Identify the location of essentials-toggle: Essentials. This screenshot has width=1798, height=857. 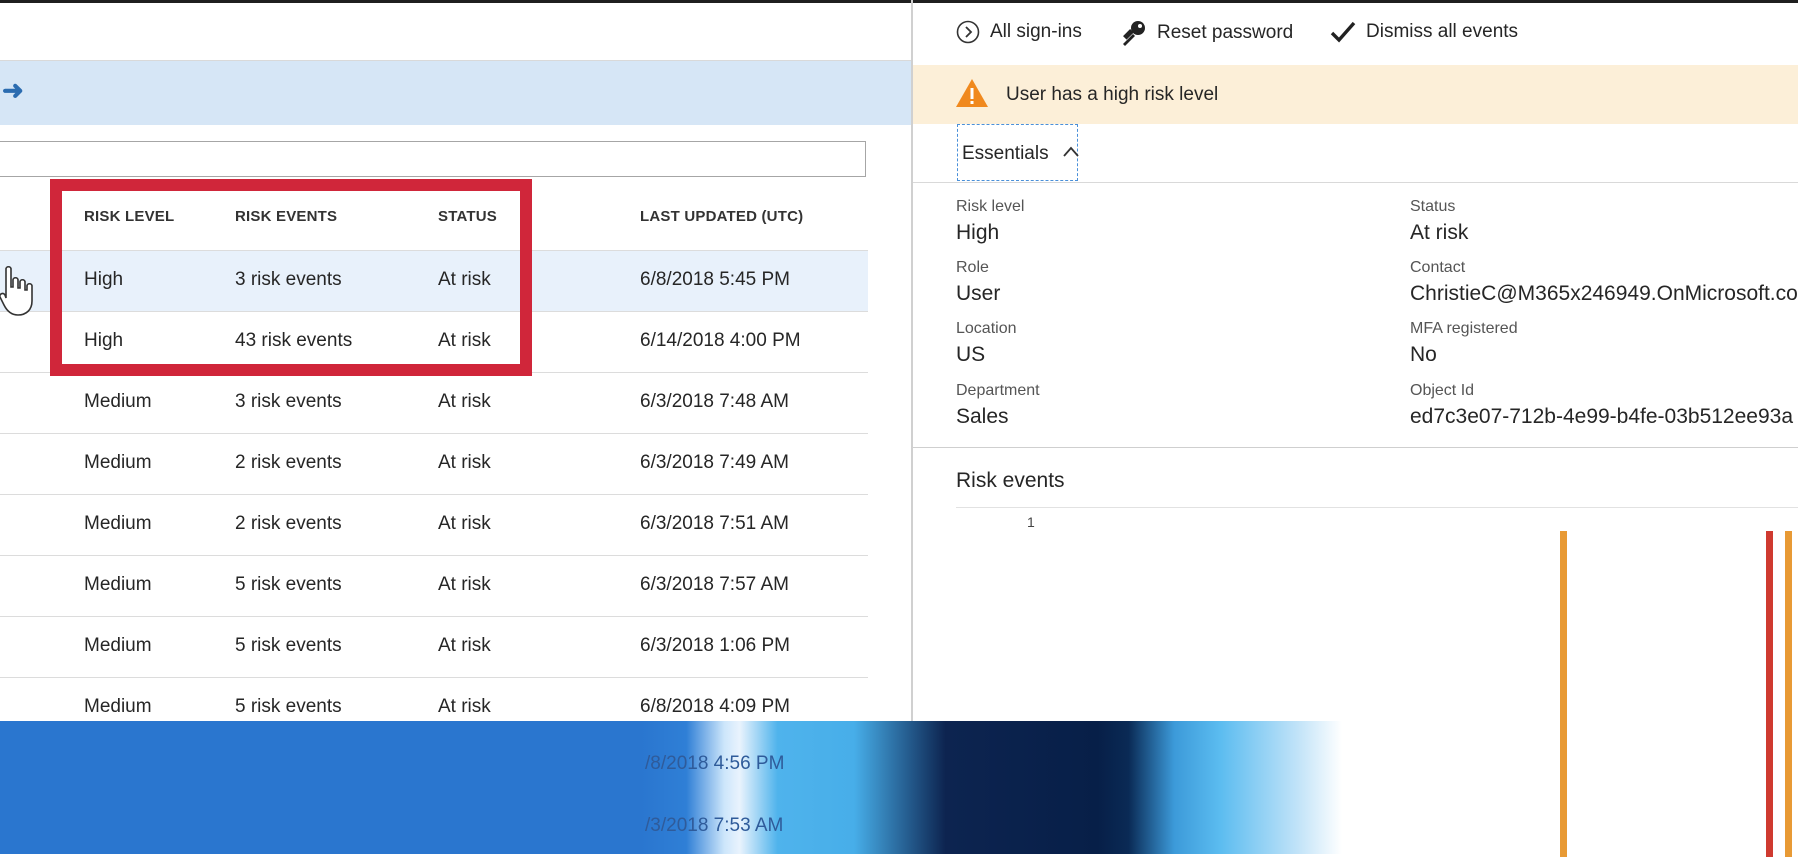
(1018, 152).